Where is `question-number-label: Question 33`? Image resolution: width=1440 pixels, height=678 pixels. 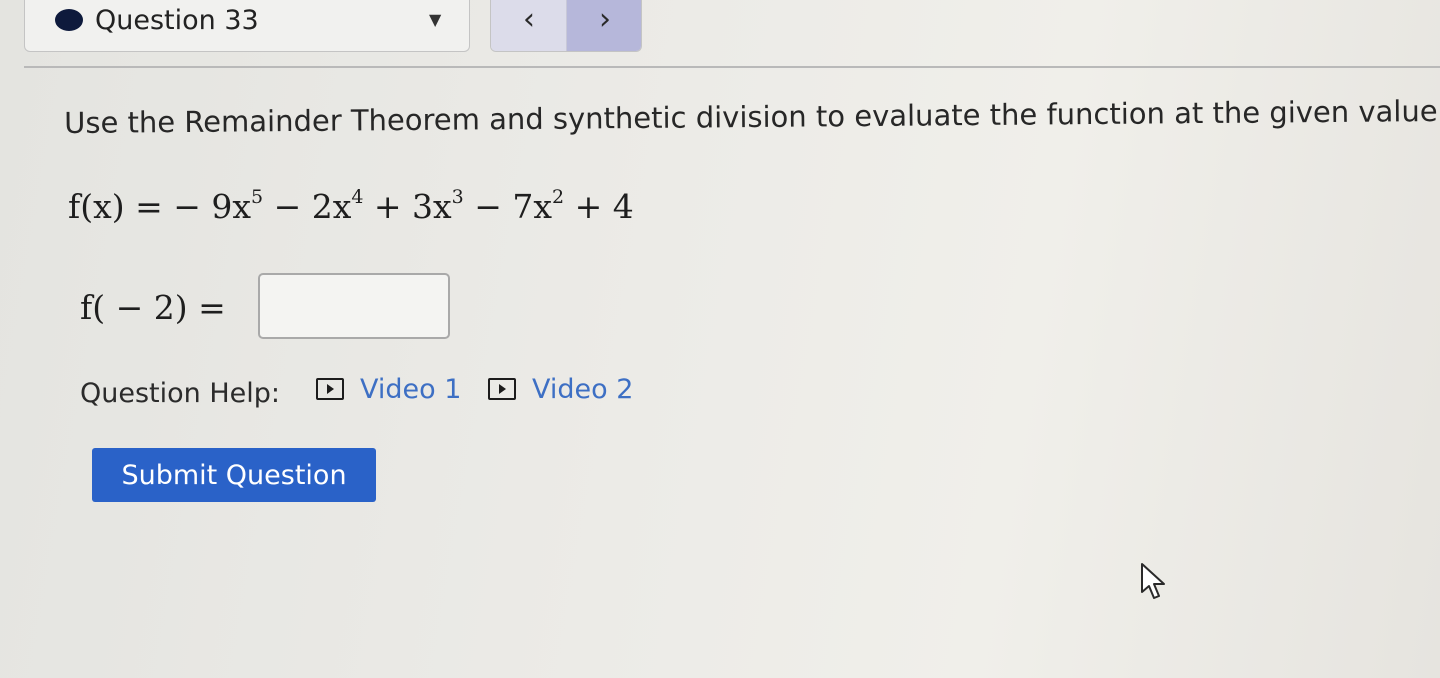
question-number-label: Question 33 is located at coordinates (177, 20).